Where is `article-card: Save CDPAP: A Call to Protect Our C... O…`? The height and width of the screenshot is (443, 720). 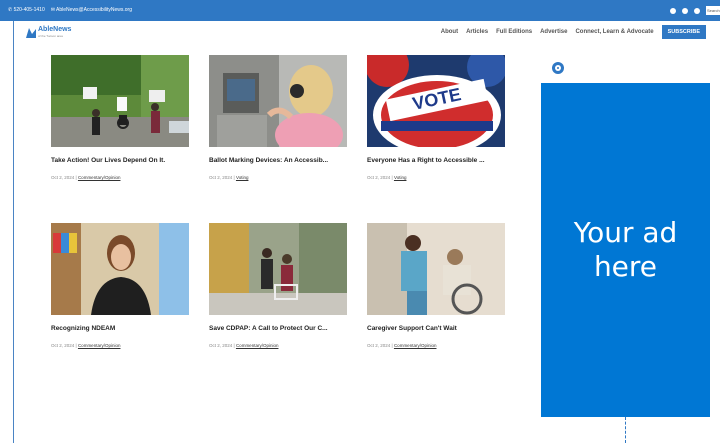 article-card: Save CDPAP: A Call to Protect Our C... O… is located at coordinates (278, 285).